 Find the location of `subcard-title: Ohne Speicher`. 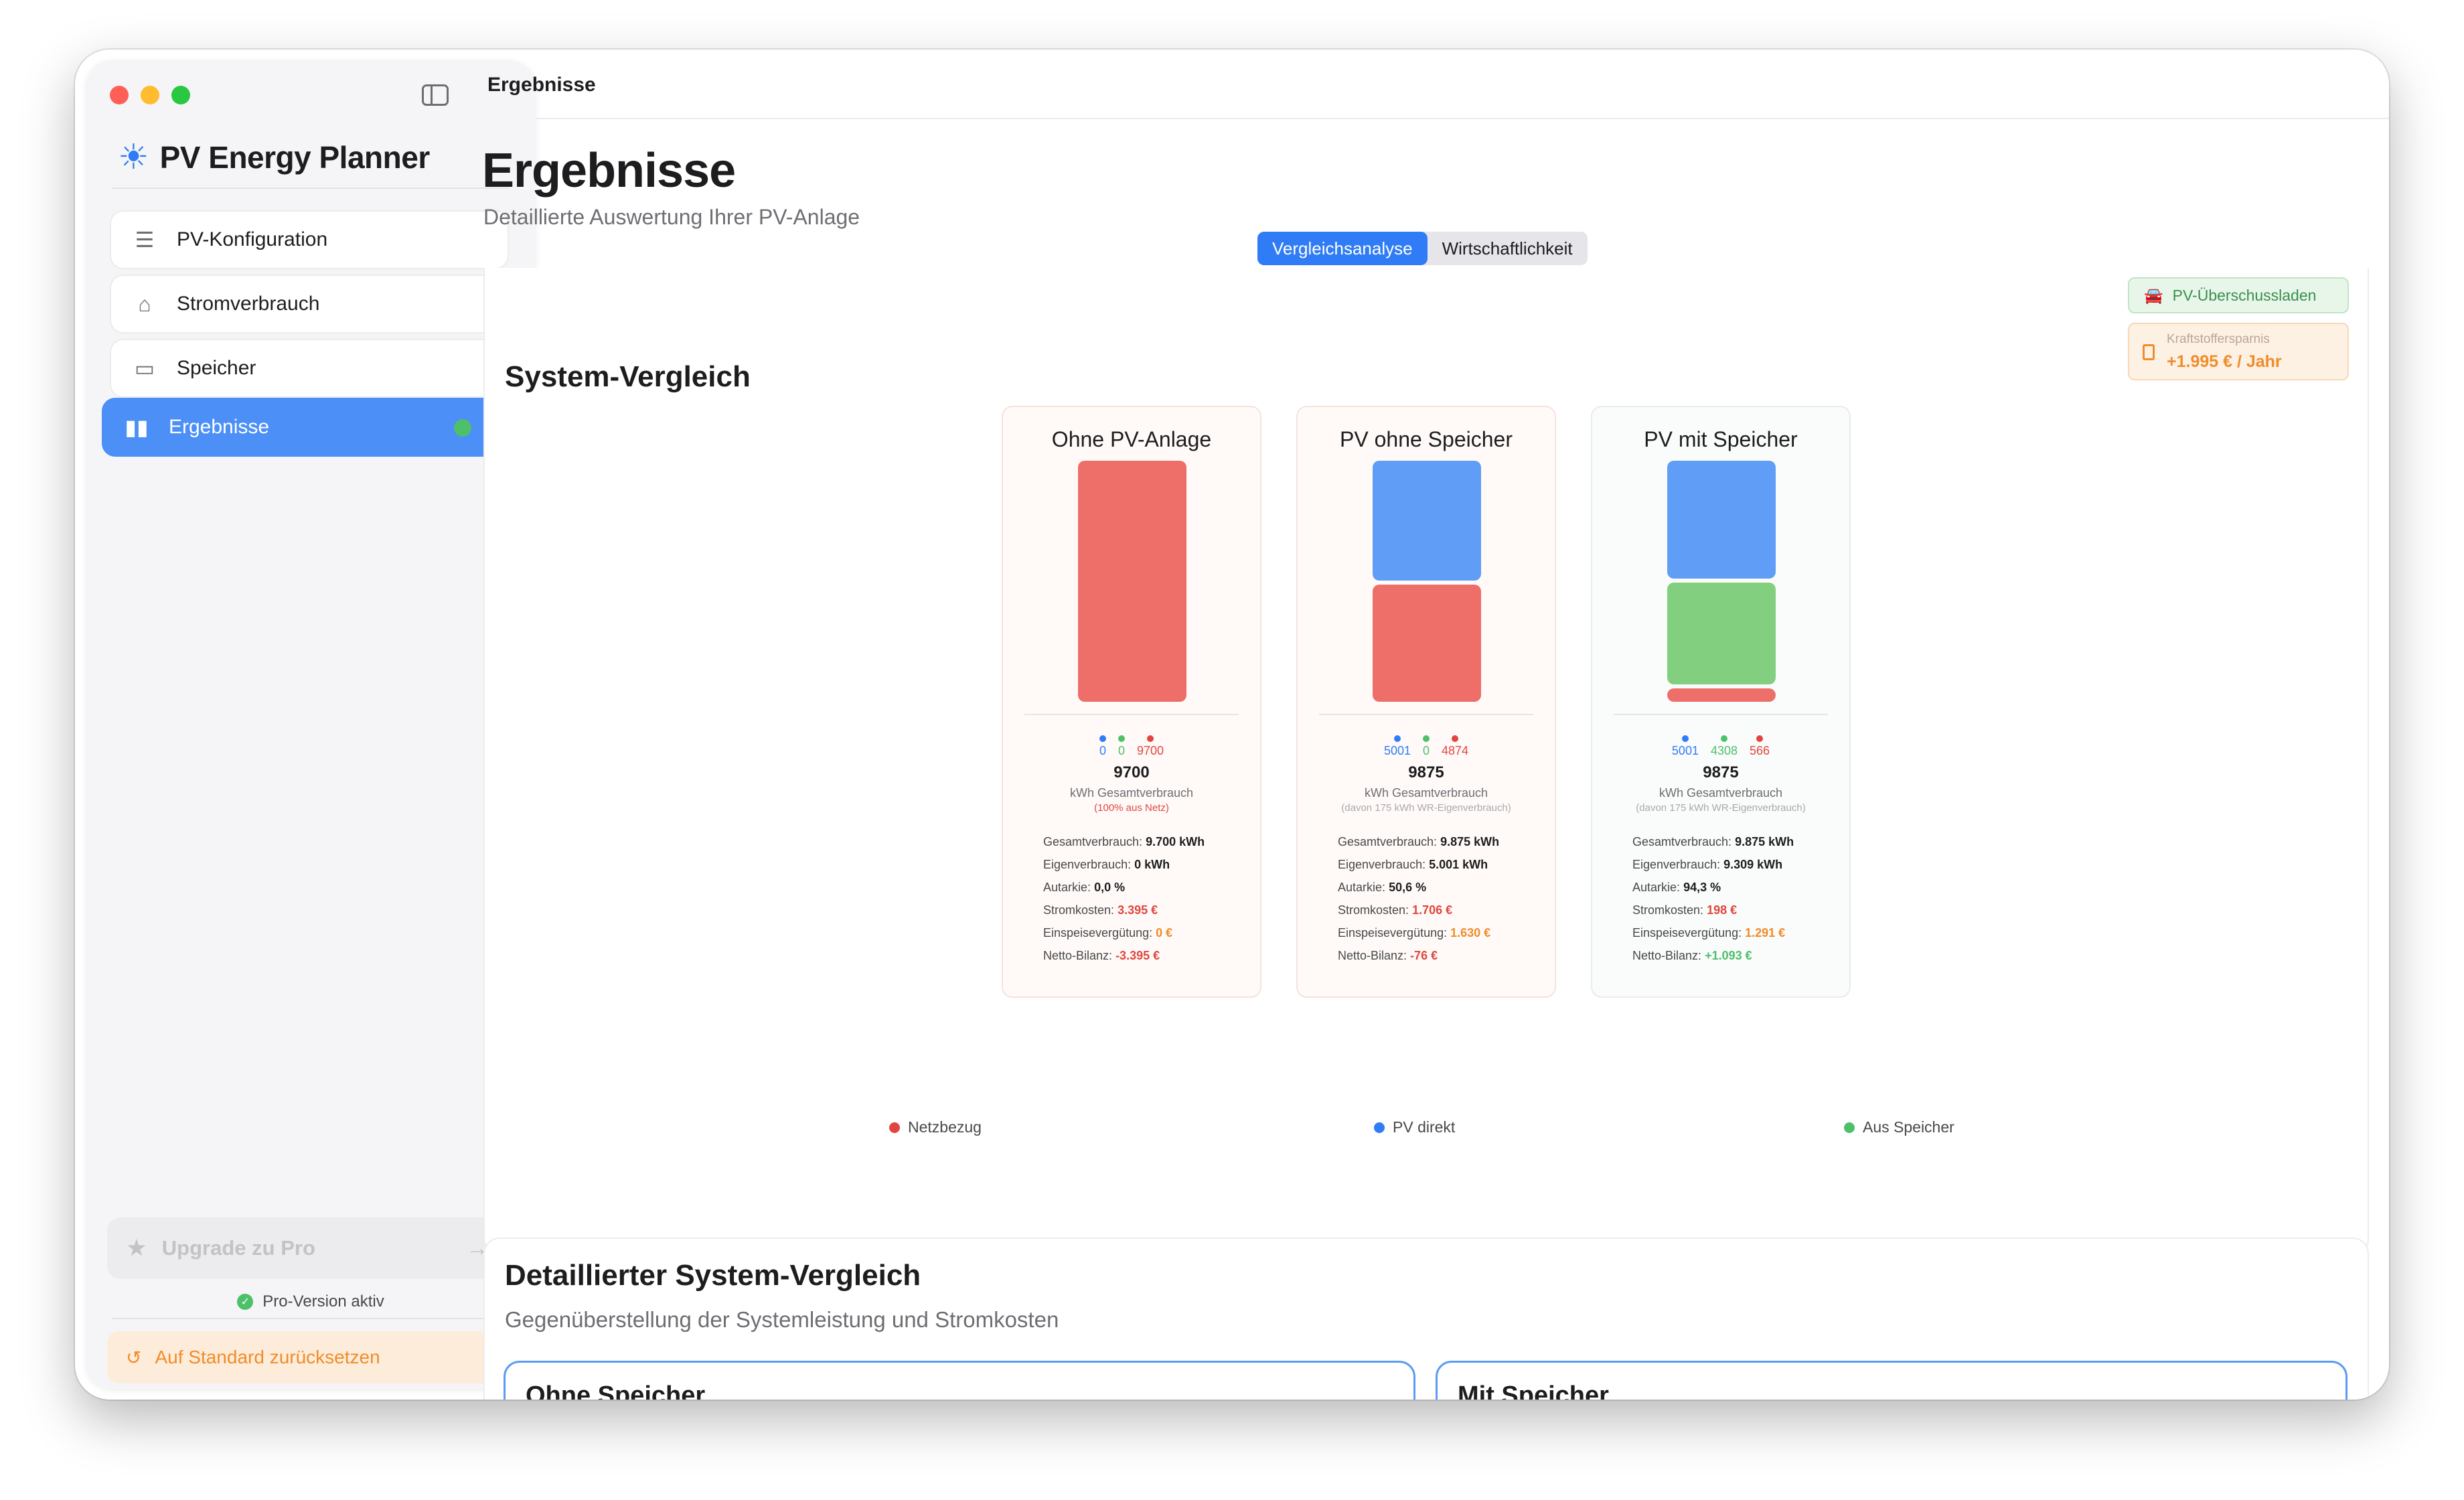

subcard-title: Ohne Speicher is located at coordinates (616, 1390).